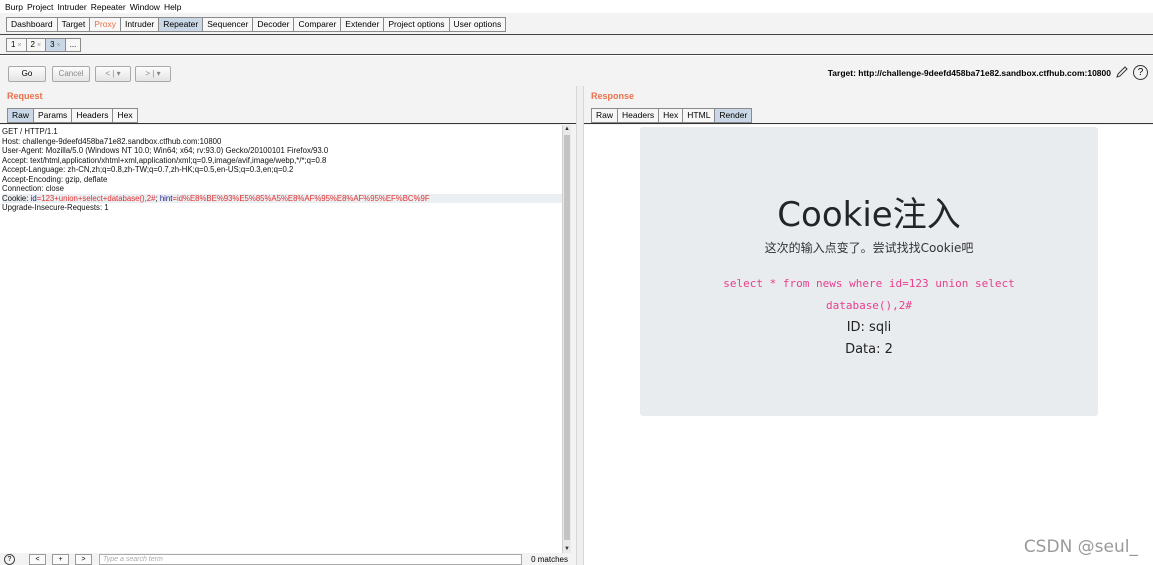  What do you see at coordinates (71, 7) in the screenshot?
I see `menu-intruder: Intruder` at bounding box center [71, 7].